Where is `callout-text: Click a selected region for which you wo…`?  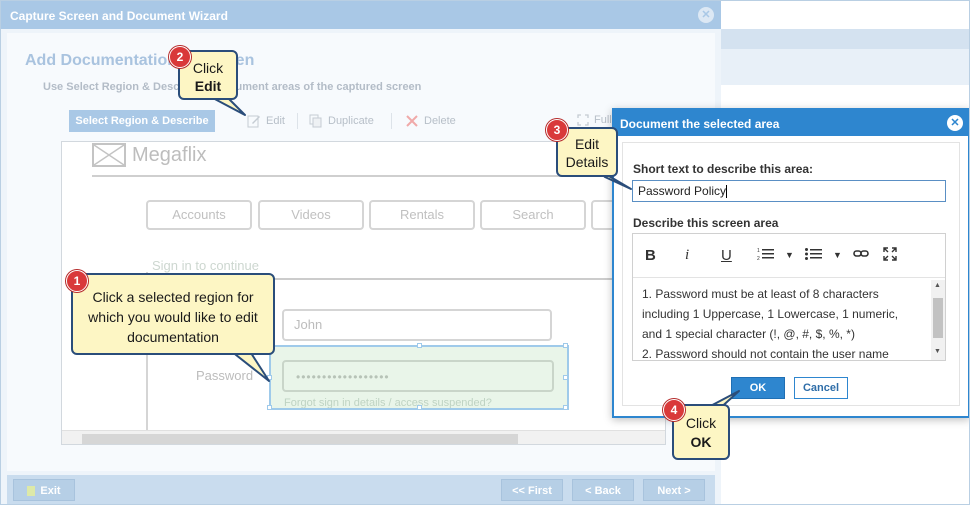
callout-text: Click a selected region for which you wo… is located at coordinates (173, 317).